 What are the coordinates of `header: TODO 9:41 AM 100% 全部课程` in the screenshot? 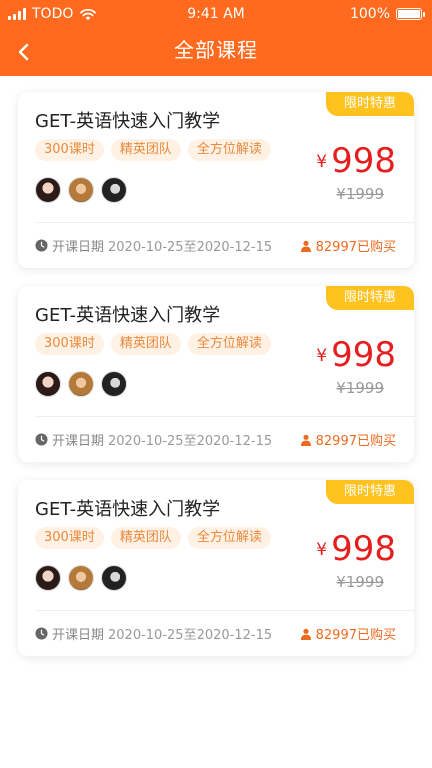 It's located at (216, 38).